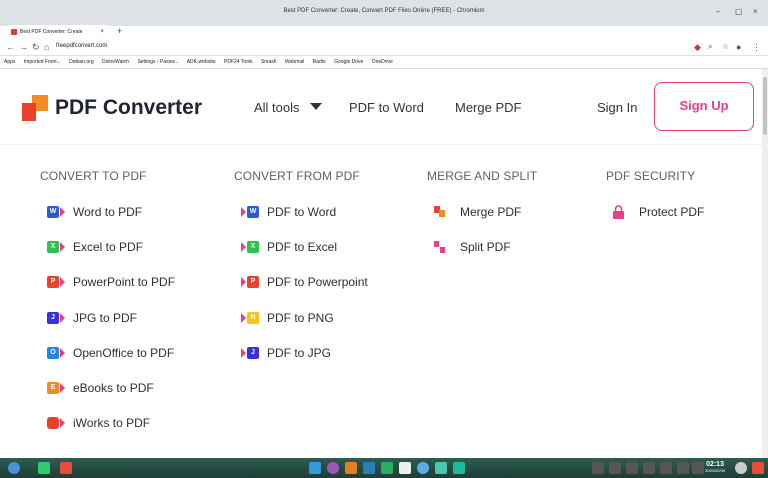 Image resolution: width=768 pixels, height=478 pixels. What do you see at coordinates (765, 263) in the screenshot?
I see `page-scrollbar` at bounding box center [765, 263].